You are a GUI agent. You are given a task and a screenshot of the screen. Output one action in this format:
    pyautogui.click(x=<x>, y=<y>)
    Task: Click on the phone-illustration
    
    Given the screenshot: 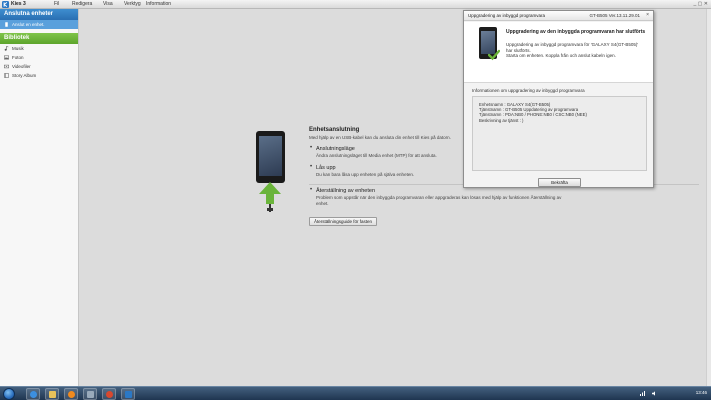 What is the action you would take?
    pyautogui.click(x=270, y=157)
    